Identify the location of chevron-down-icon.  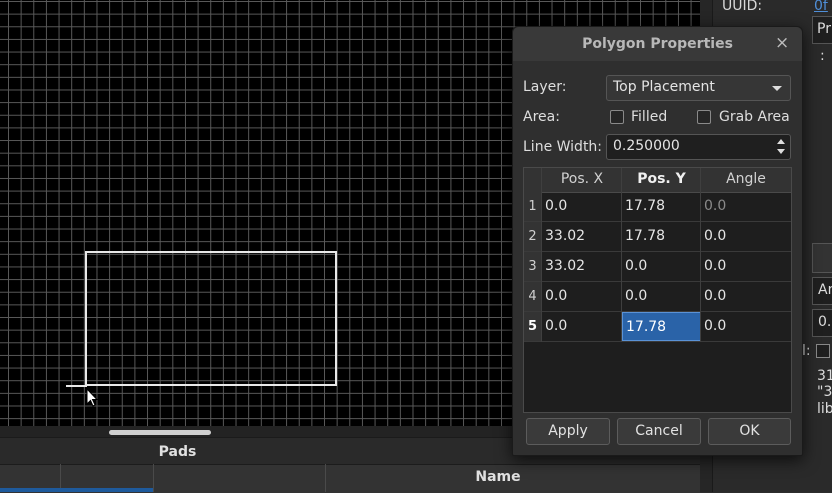
(777, 88).